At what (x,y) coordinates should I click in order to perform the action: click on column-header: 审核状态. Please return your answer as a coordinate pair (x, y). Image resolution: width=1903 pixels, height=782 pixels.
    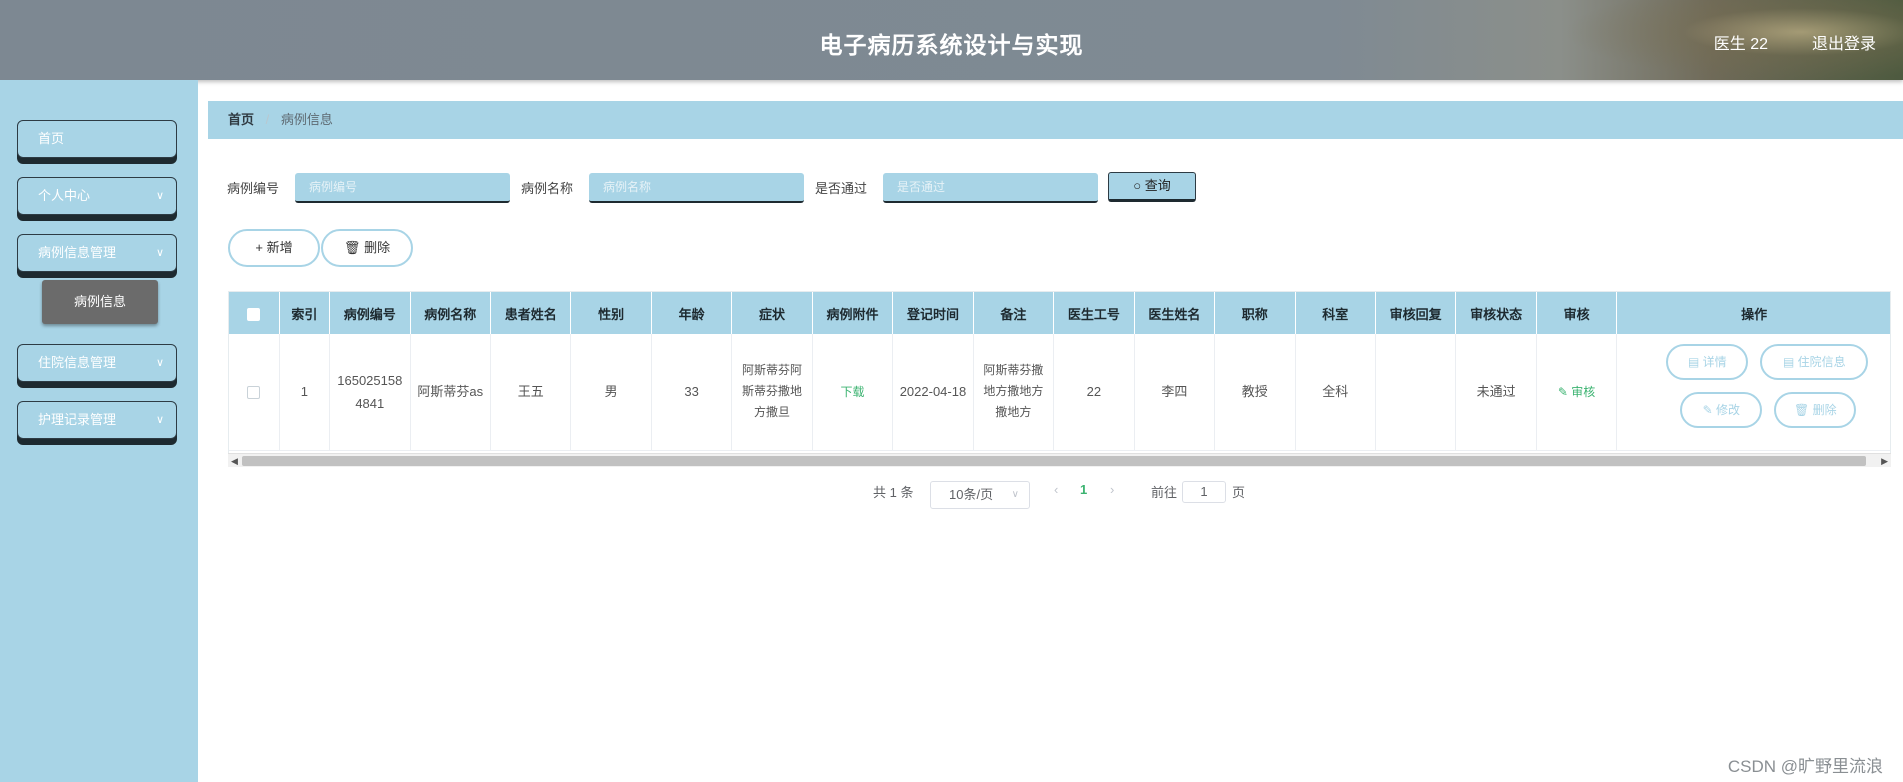
    Looking at the image, I should click on (1496, 313).